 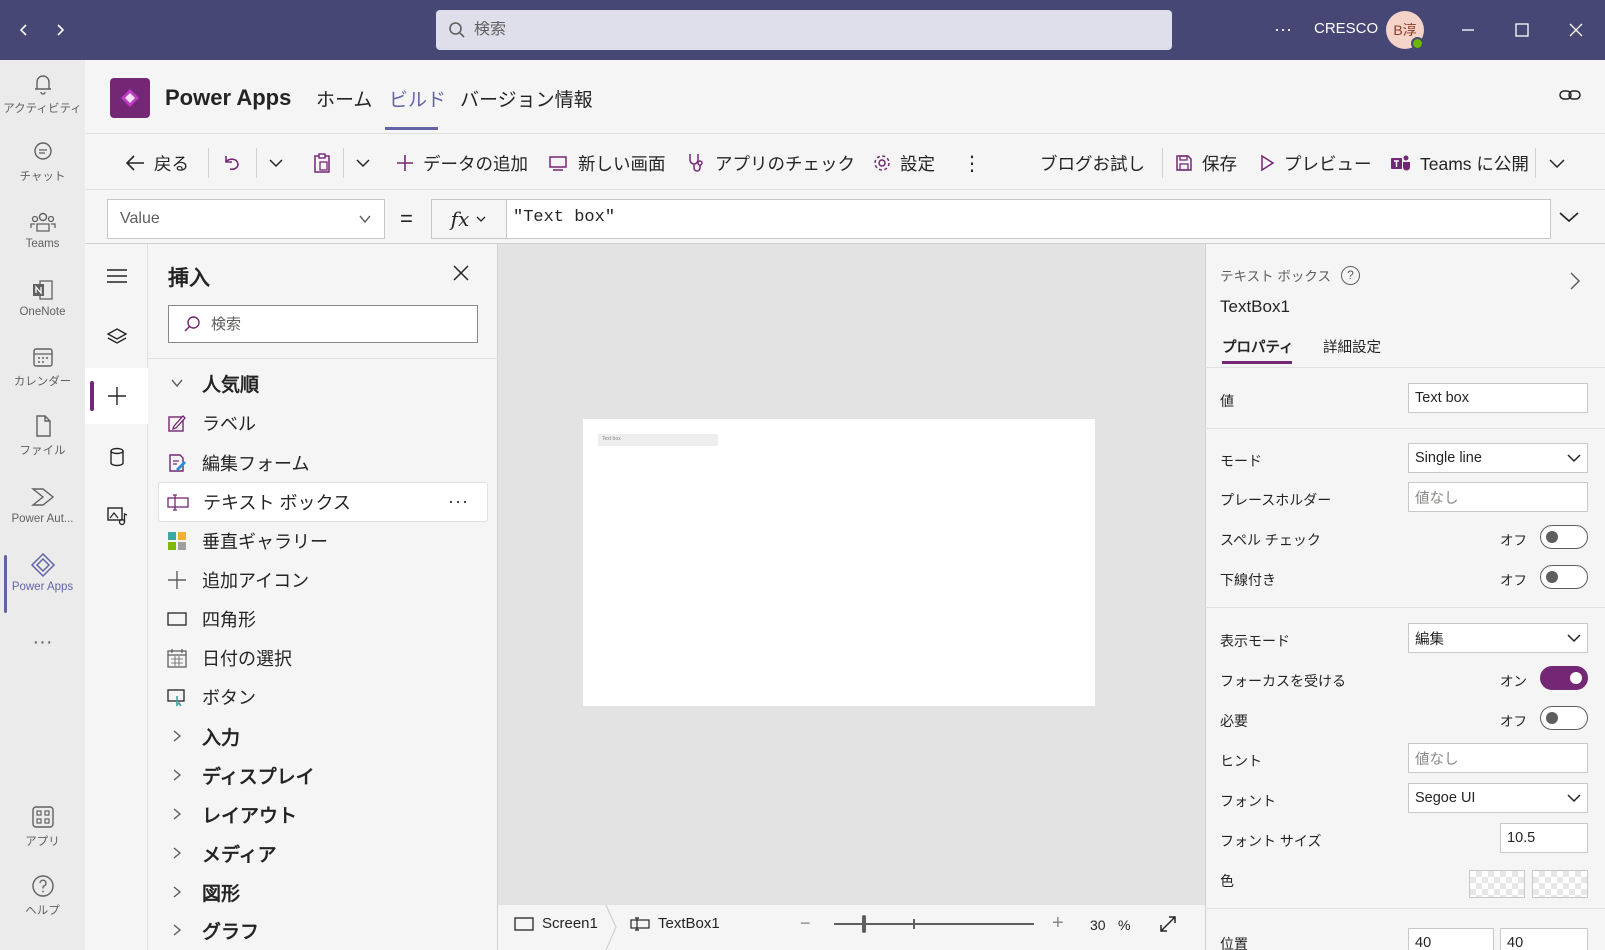 What do you see at coordinates (156, 163) in the screenshot?
I see `back-button: 戻る` at bounding box center [156, 163].